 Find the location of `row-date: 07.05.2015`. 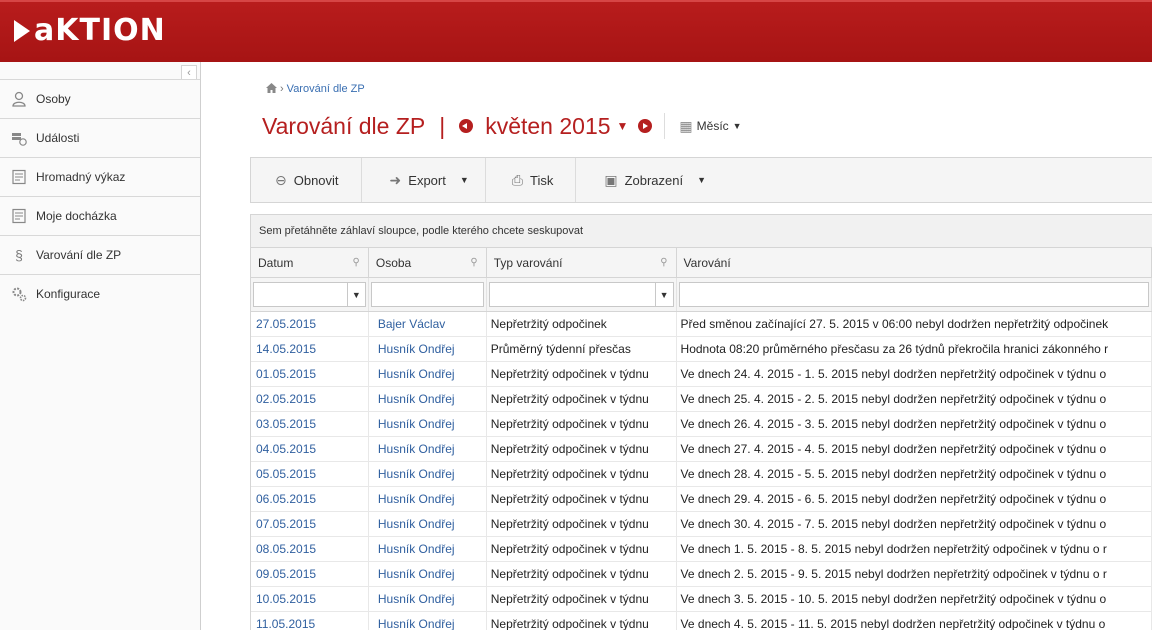

row-date: 07.05.2015 is located at coordinates (310, 524).